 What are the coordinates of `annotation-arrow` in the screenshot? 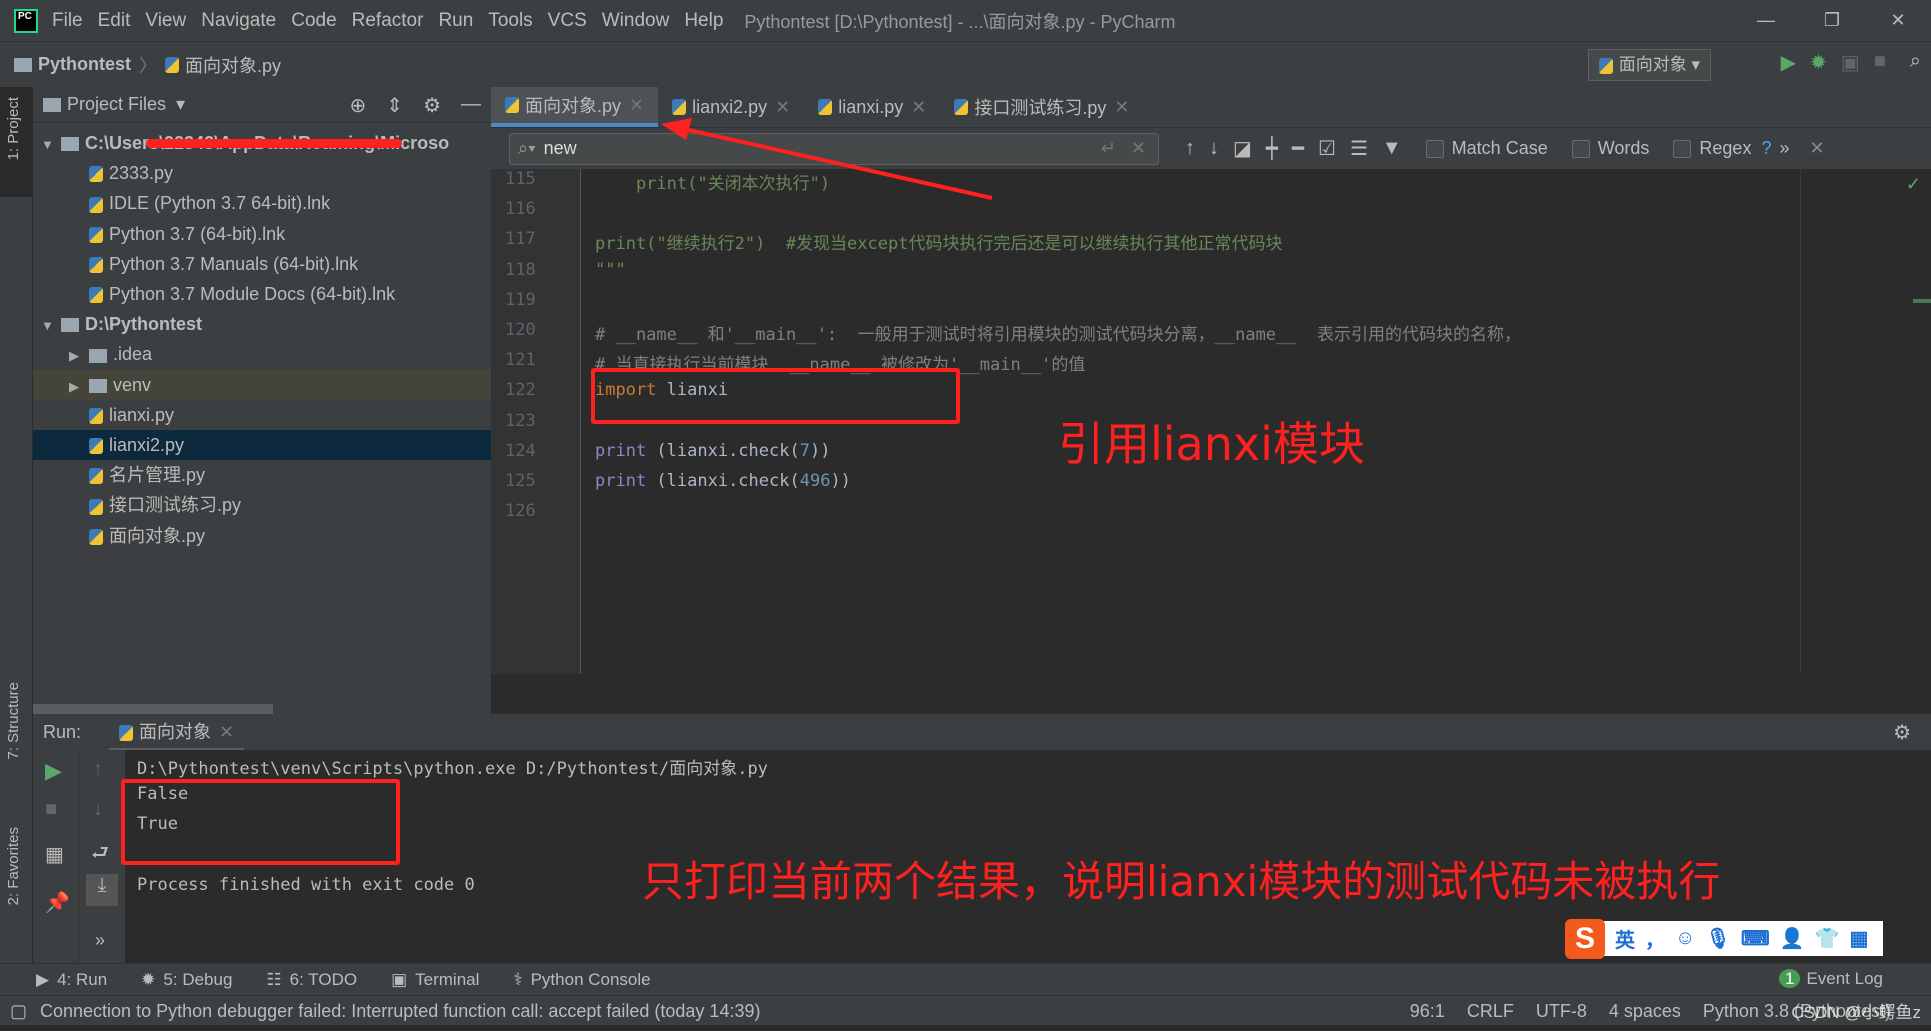 It's located at (827, 159).